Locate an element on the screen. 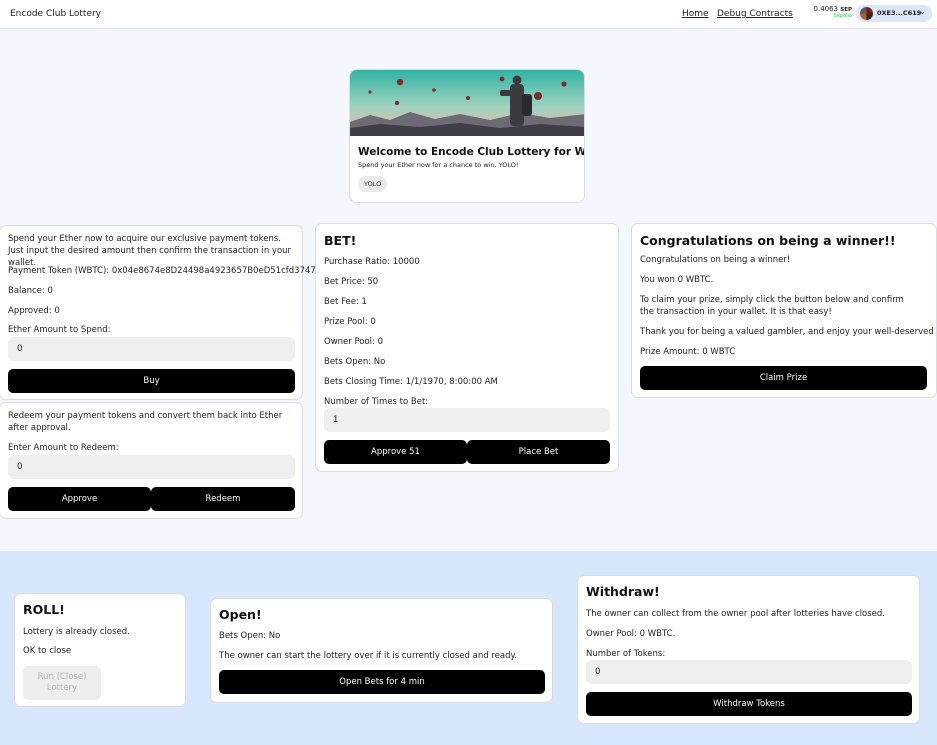 The width and height of the screenshot is (937, 745). balance-value: 0.4063 is located at coordinates (826, 9).